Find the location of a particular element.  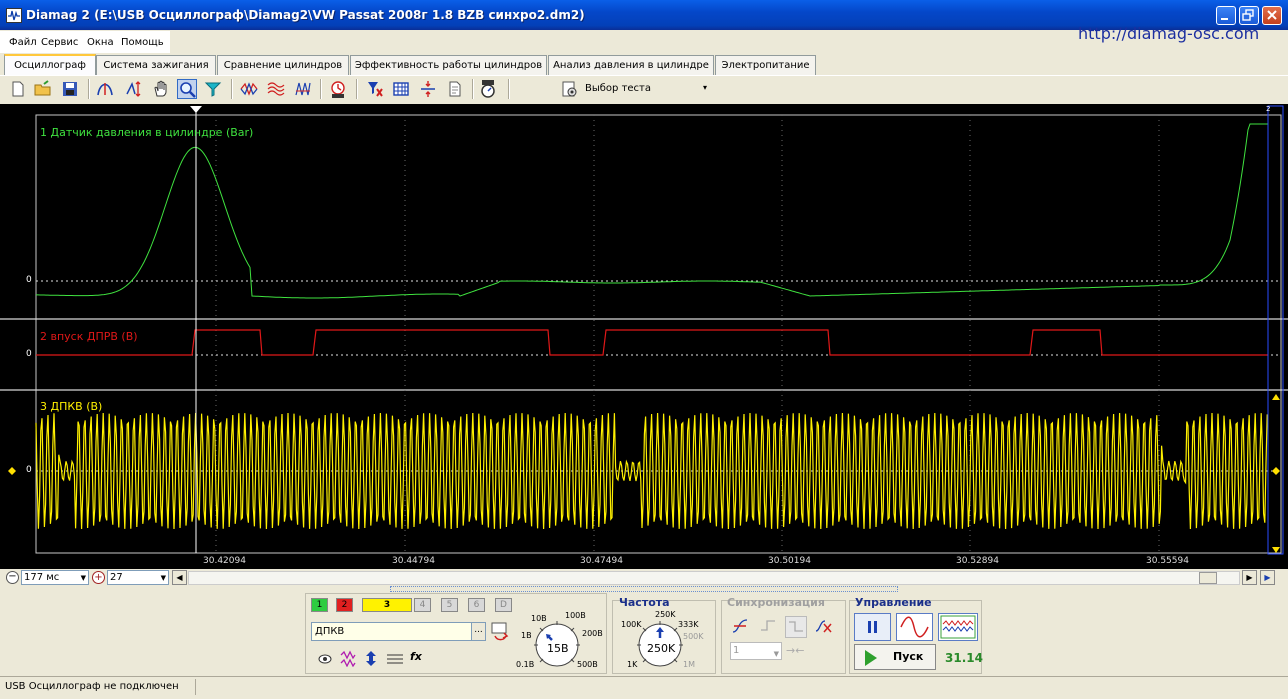

tab-pressure-analysis: Анализ давления в цилиндре is located at coordinates (631, 65).